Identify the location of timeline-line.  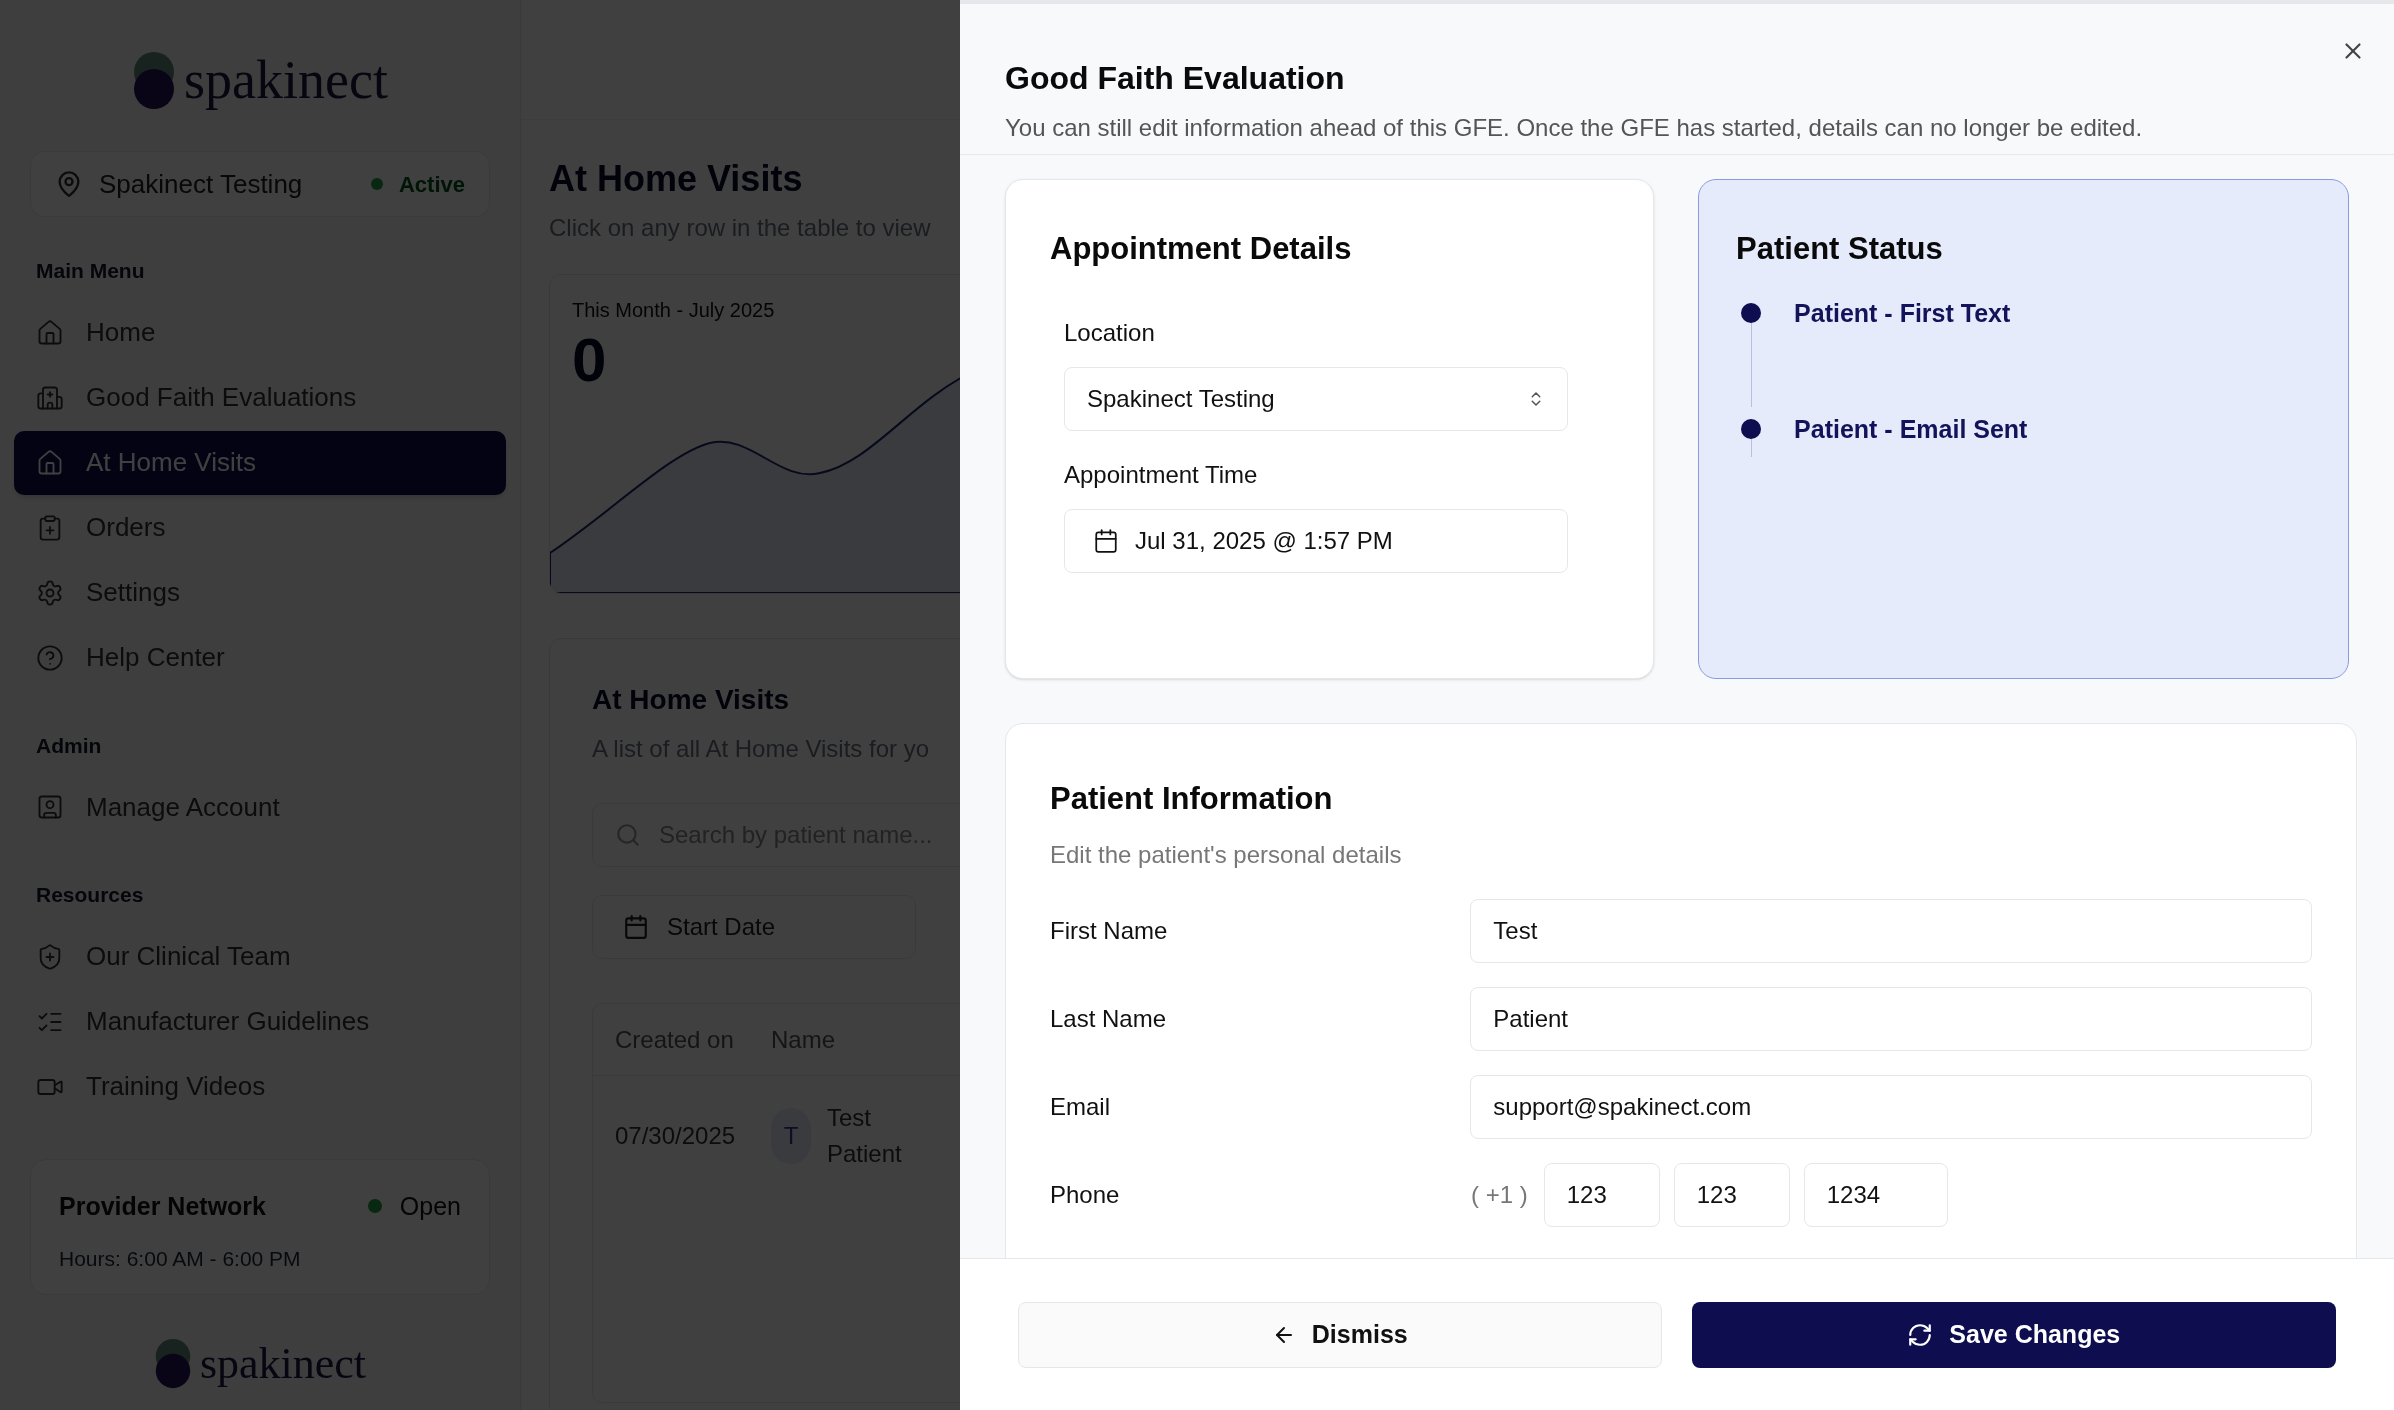
(1751, 447).